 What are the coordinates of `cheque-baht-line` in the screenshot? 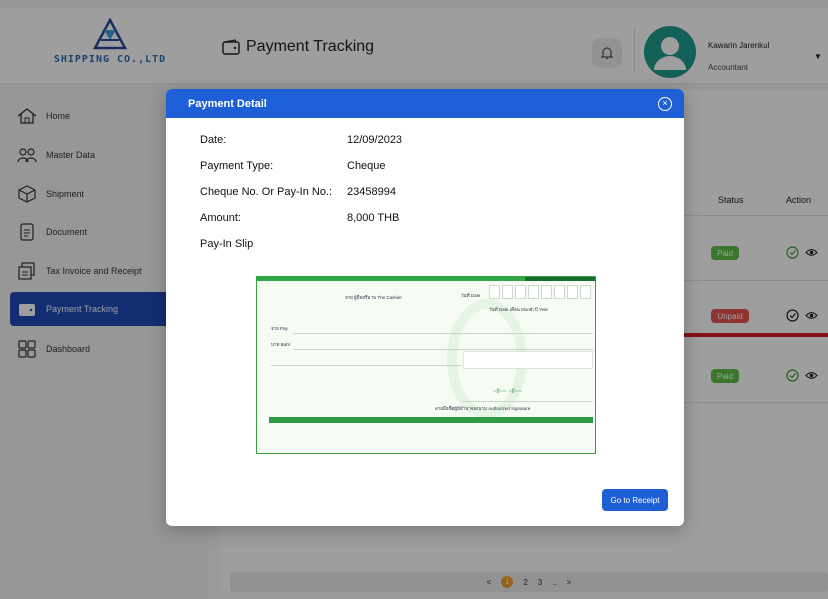 It's located at (443, 349).